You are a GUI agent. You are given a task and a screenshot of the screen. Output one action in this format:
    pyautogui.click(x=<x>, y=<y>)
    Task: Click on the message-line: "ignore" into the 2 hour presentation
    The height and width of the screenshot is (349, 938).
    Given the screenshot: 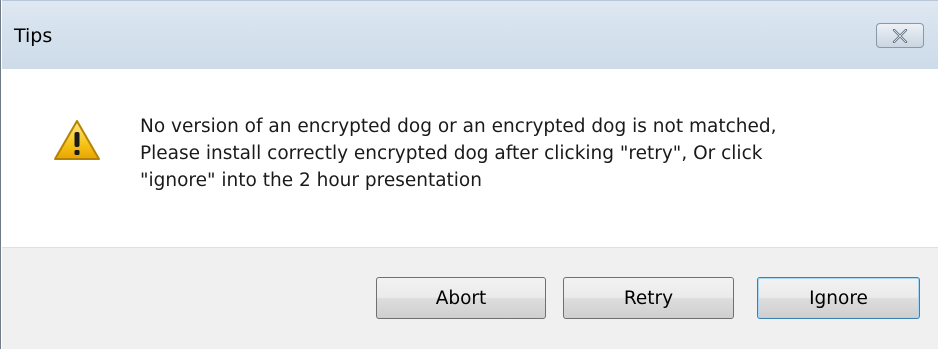 What is the action you would take?
    pyautogui.click(x=311, y=180)
    